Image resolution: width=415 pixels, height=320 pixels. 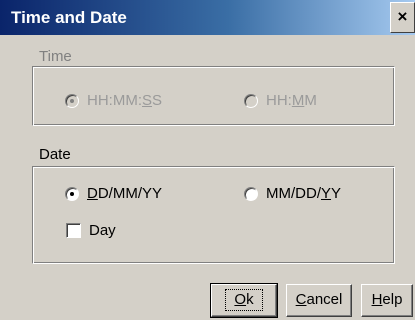 I want to click on close-button: ×, so click(x=402, y=17).